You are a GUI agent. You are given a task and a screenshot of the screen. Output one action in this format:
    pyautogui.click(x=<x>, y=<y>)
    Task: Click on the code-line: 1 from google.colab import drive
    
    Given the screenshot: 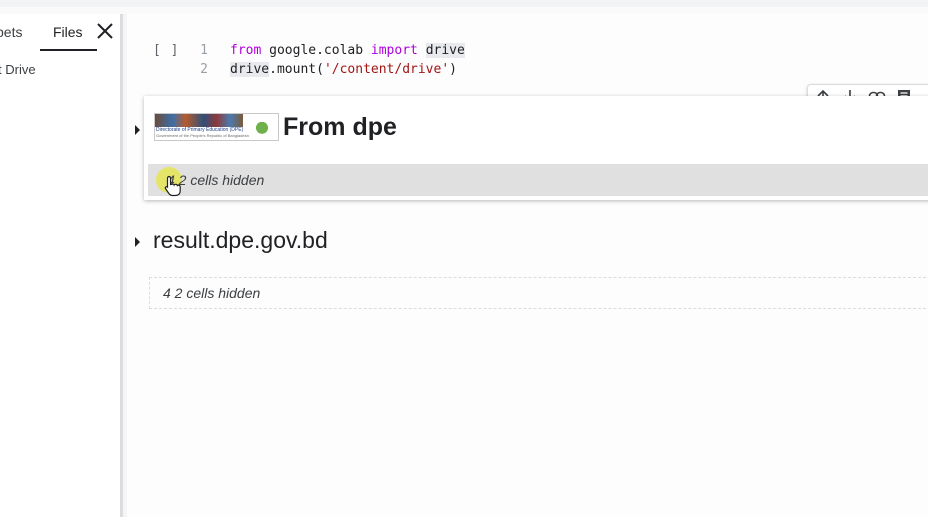 What is the action you would take?
    pyautogui.click(x=326, y=50)
    